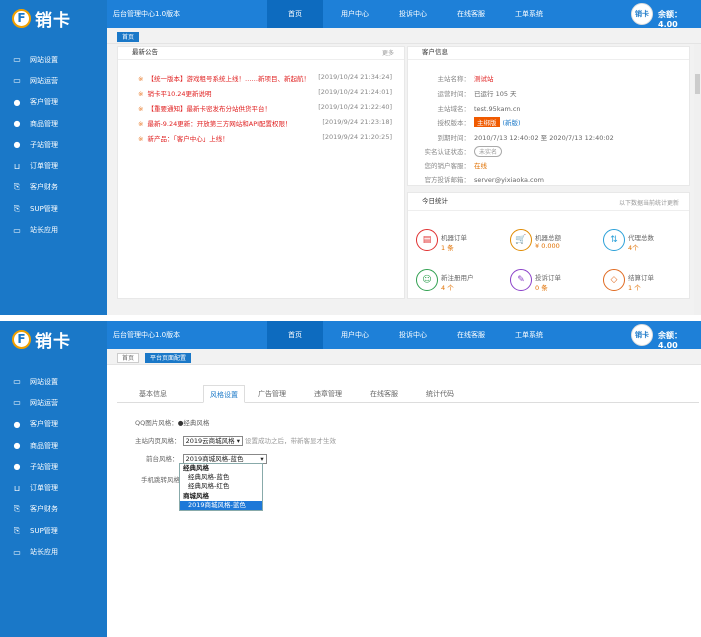 The image size is (701, 637). I want to click on stat-robot-amount: 🛒 机器总额 ¥ 0.000, so click(555, 244).